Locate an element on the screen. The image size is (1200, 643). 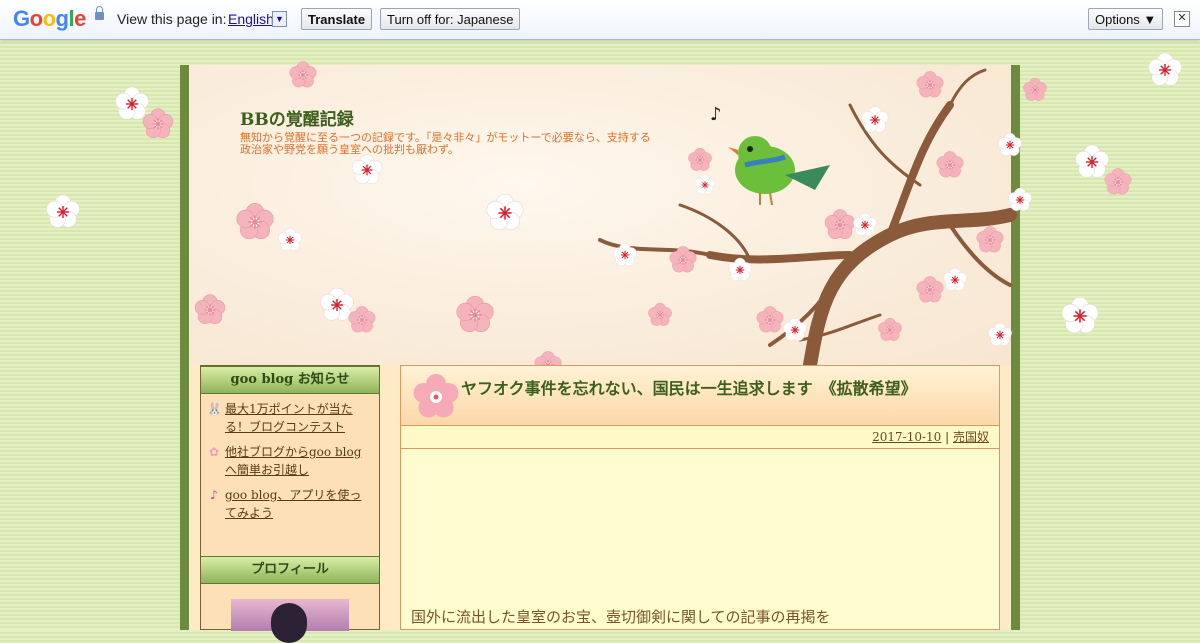
avatar is located at coordinates (290, 621).